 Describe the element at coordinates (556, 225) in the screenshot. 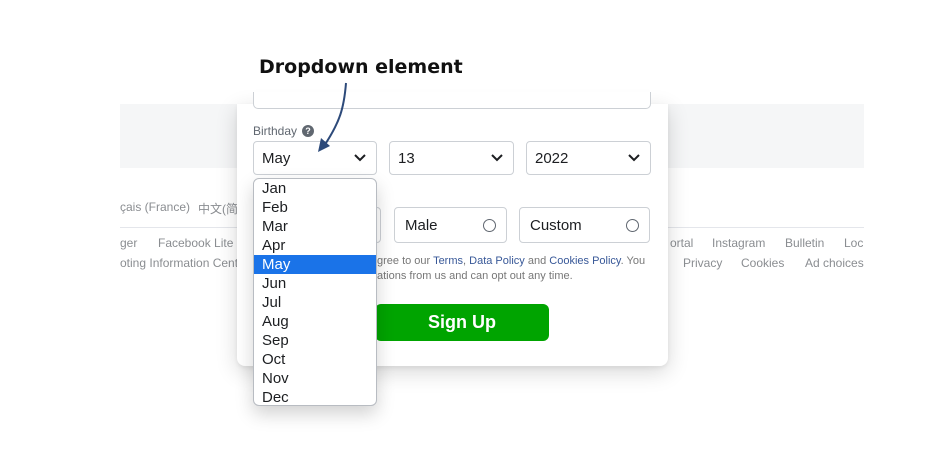

I see `gender-custom-label: Custom` at that location.